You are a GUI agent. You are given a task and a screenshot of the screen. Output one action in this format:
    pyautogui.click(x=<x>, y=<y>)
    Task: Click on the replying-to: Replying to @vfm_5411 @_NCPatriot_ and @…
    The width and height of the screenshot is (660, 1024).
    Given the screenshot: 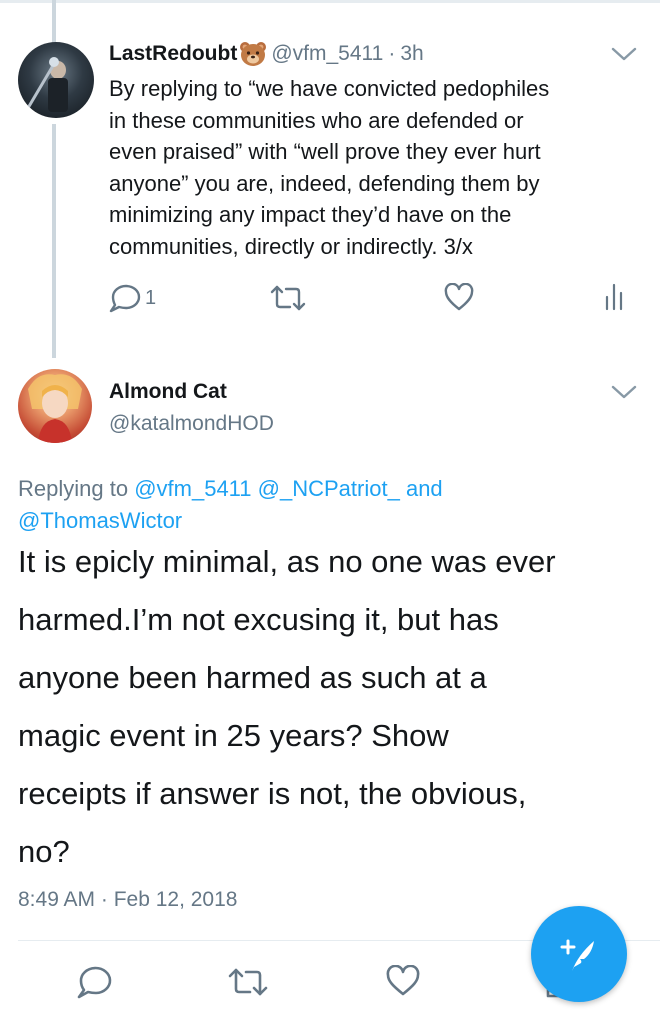 What is the action you would take?
    pyautogui.click(x=328, y=505)
    